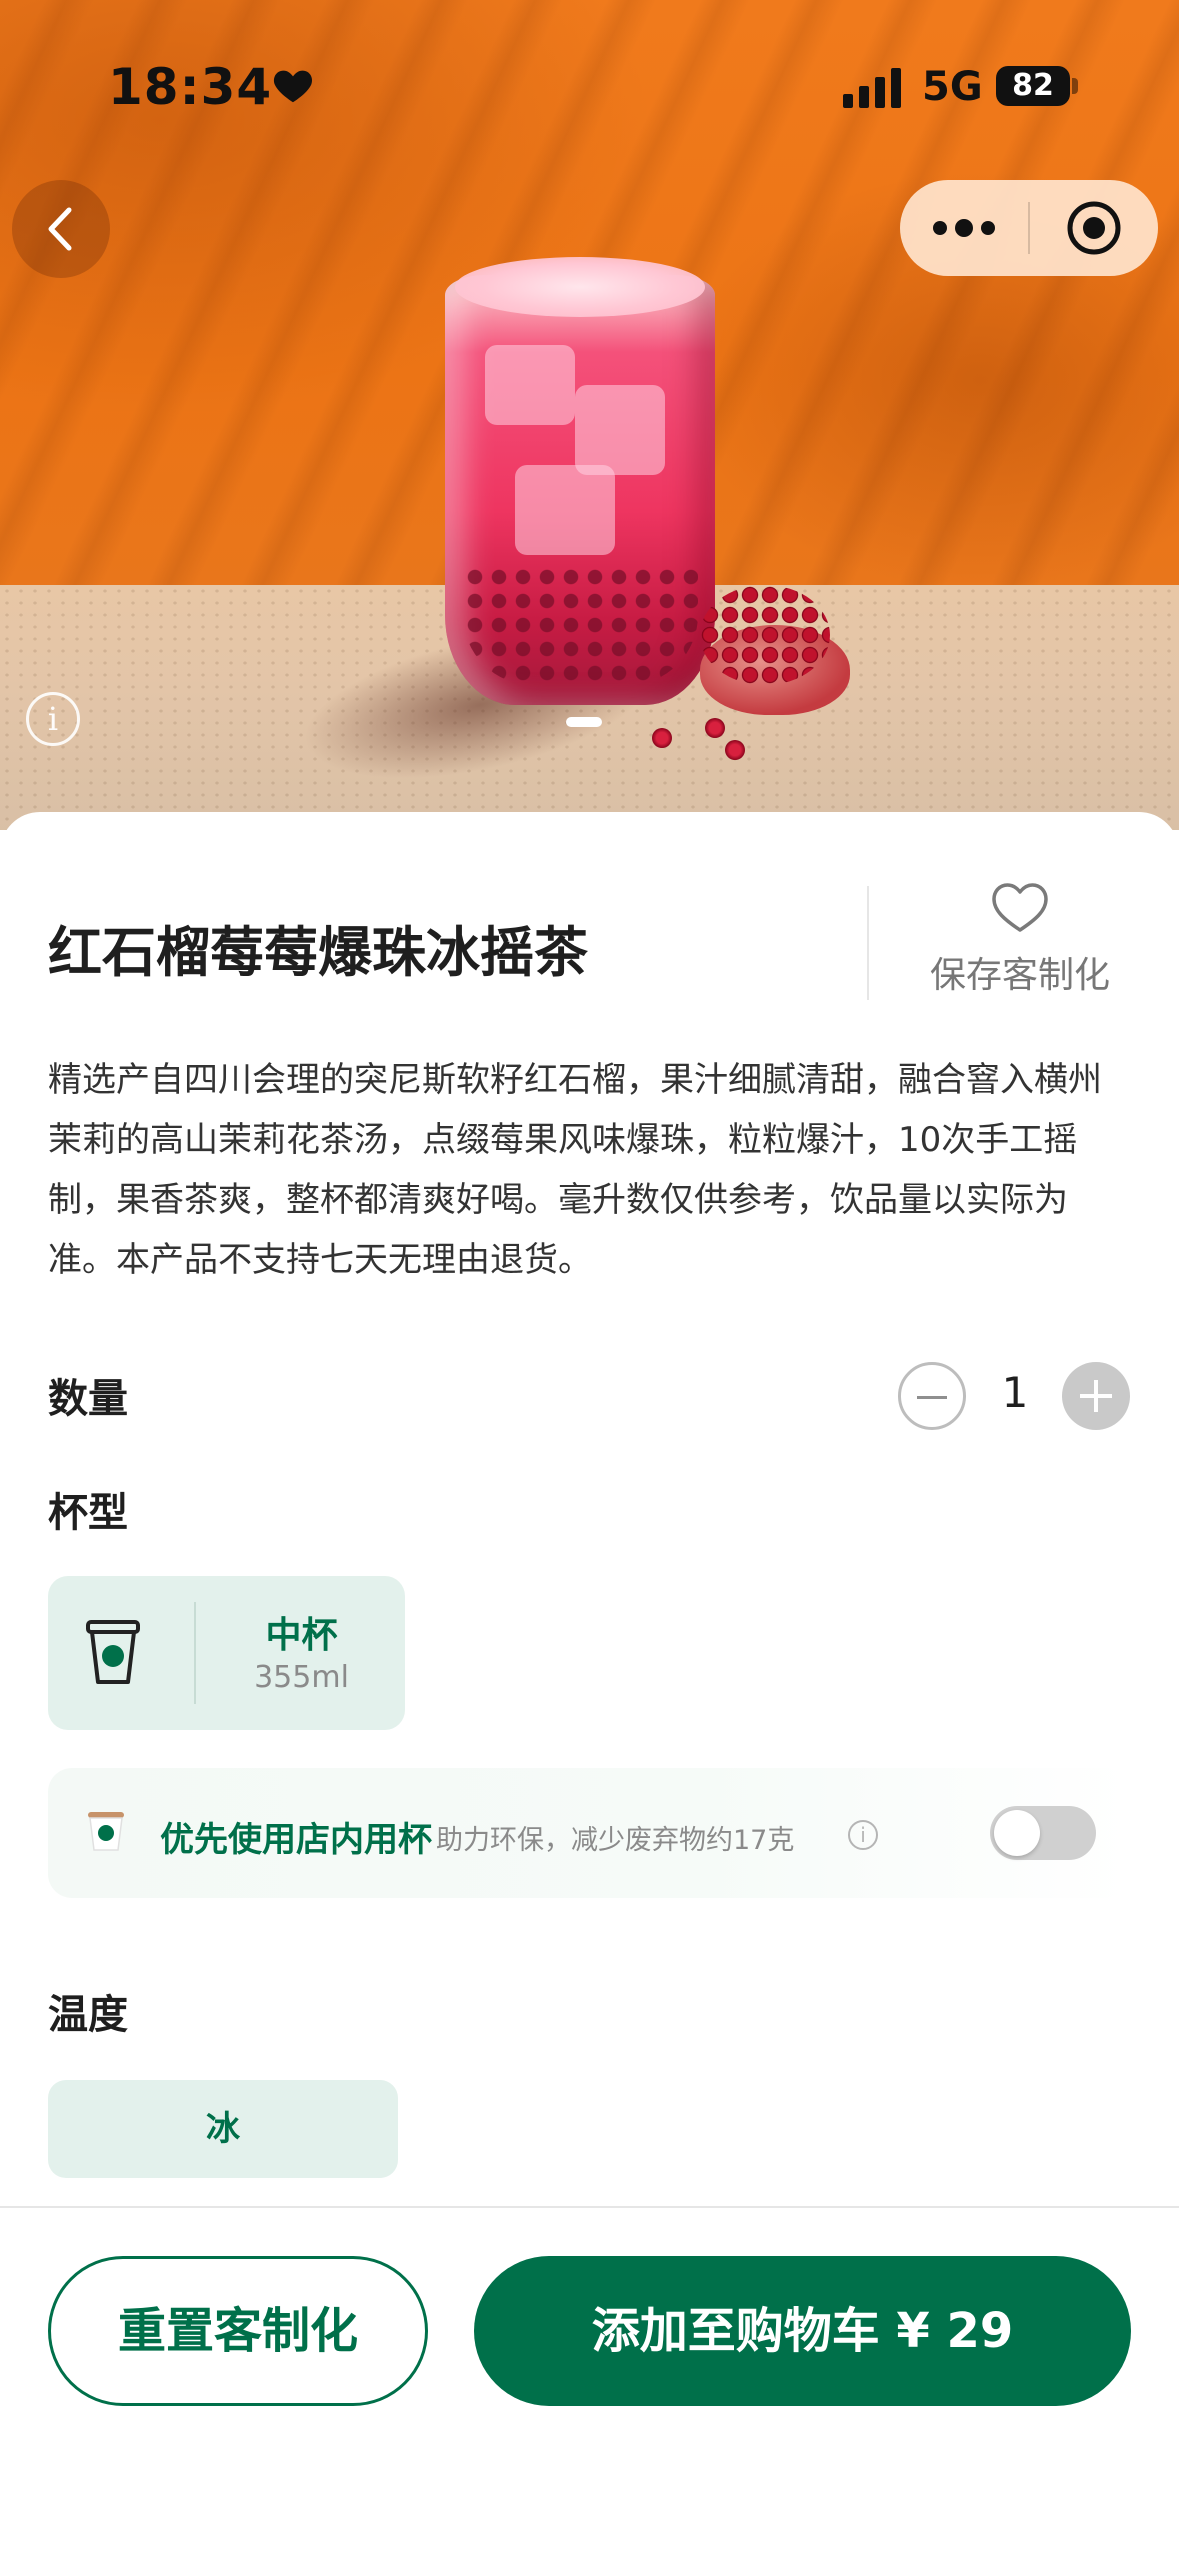 Image resolution: width=1179 pixels, height=2556 pixels. I want to click on product-title: 红石榴莓莓爆珠冰摇茶, so click(318, 952).